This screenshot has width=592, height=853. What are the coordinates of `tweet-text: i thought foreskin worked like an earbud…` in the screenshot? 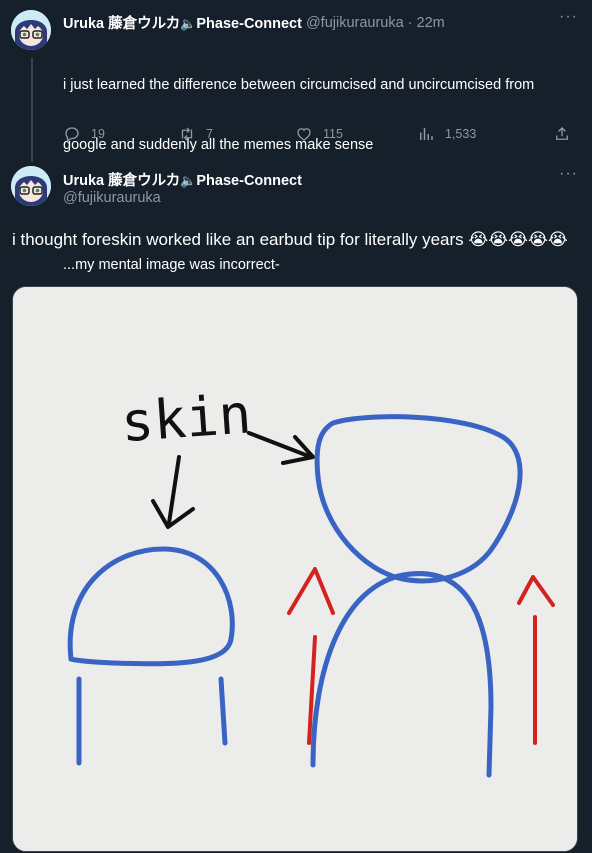 It's located at (238, 239).